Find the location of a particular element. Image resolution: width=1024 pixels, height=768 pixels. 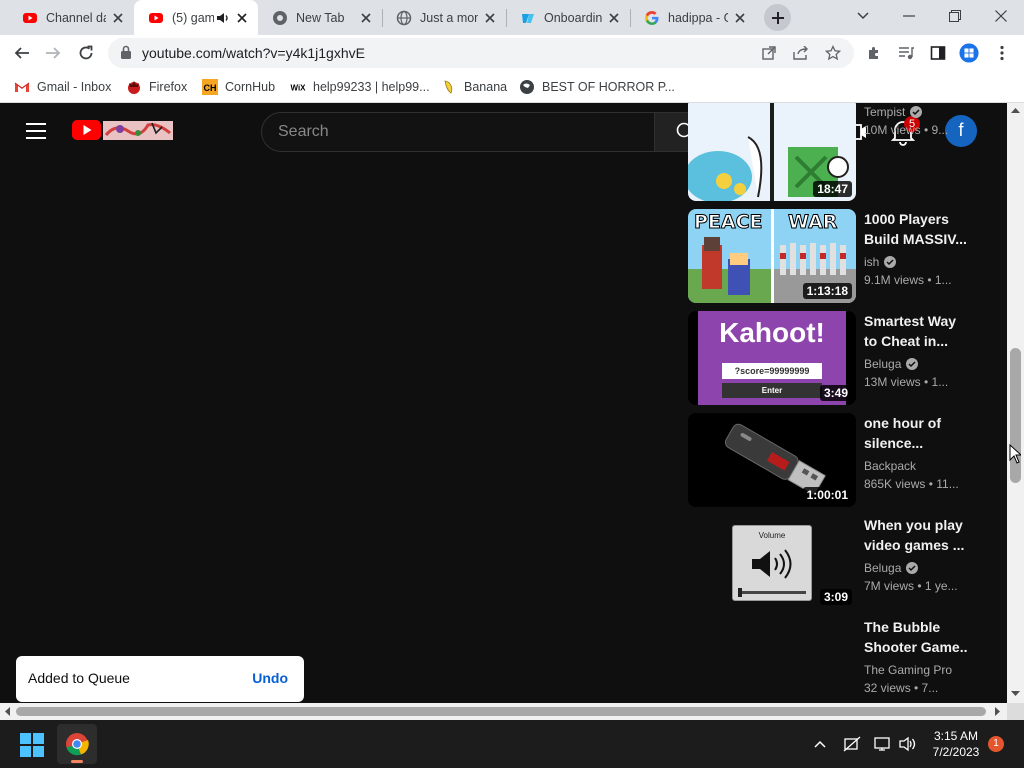

tab-new-tab: New Tab is located at coordinates (320, 17).